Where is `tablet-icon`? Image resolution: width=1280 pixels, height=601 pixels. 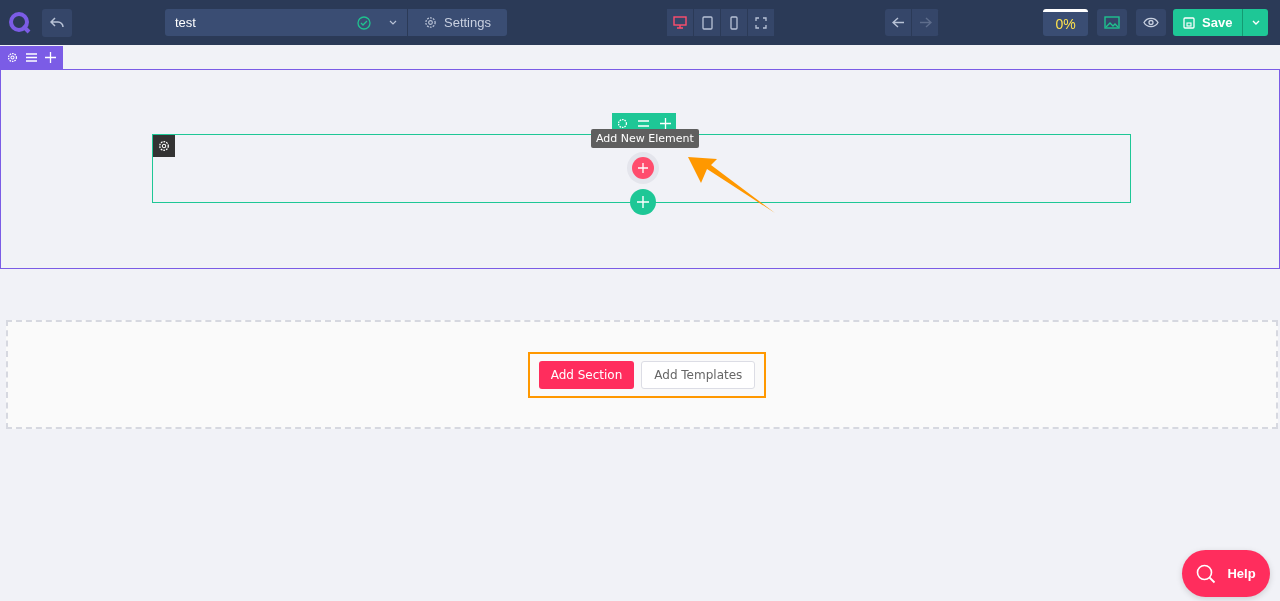
tablet-icon is located at coordinates (707, 22).